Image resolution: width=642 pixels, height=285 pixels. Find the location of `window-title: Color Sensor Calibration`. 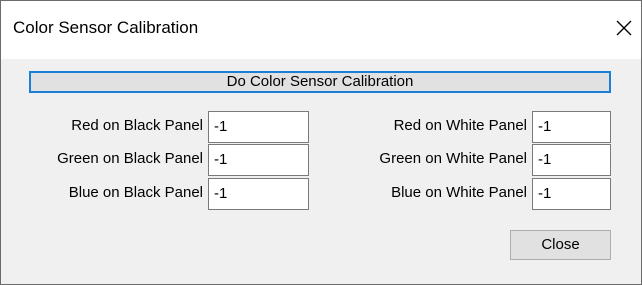

window-title: Color Sensor Calibration is located at coordinates (106, 27).